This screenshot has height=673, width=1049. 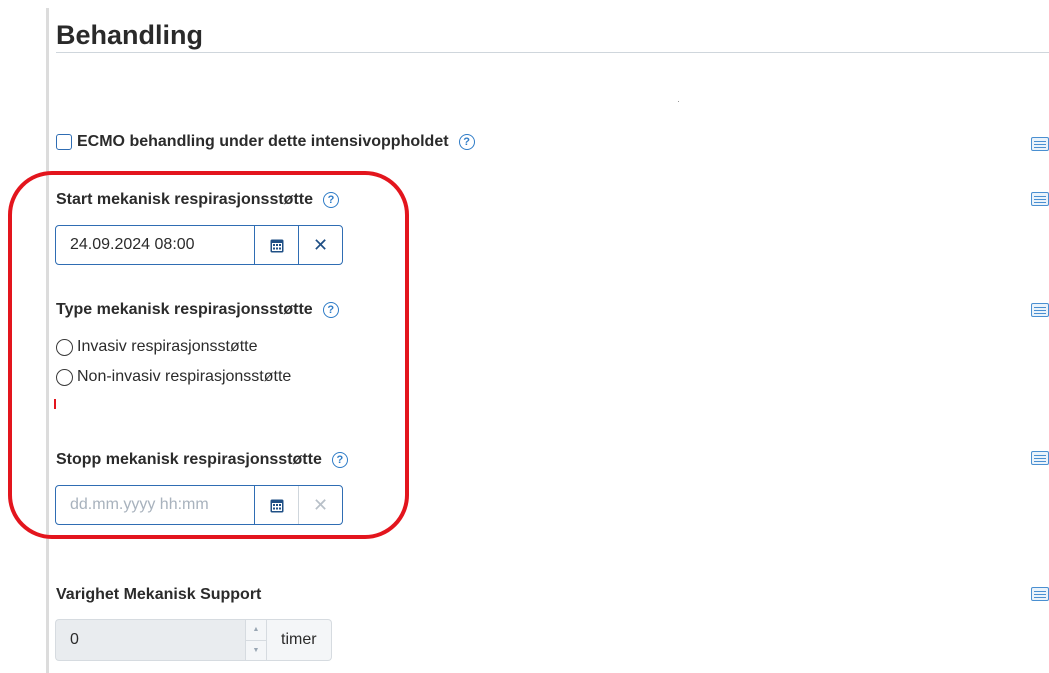 I want to click on stop-datetime-group: ✕, so click(x=199, y=505).